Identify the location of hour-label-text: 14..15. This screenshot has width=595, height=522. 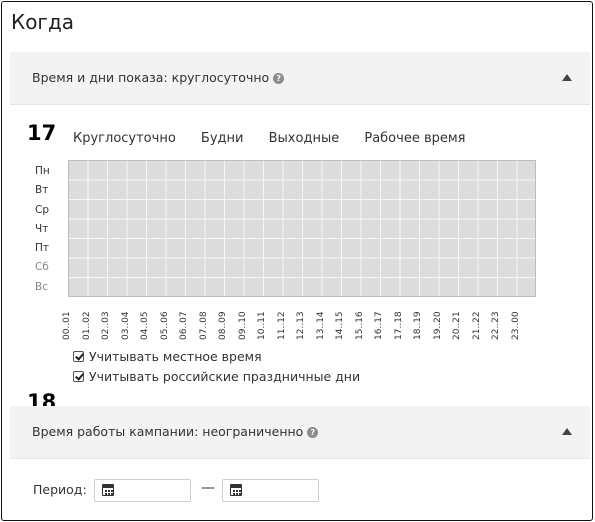
(340, 325).